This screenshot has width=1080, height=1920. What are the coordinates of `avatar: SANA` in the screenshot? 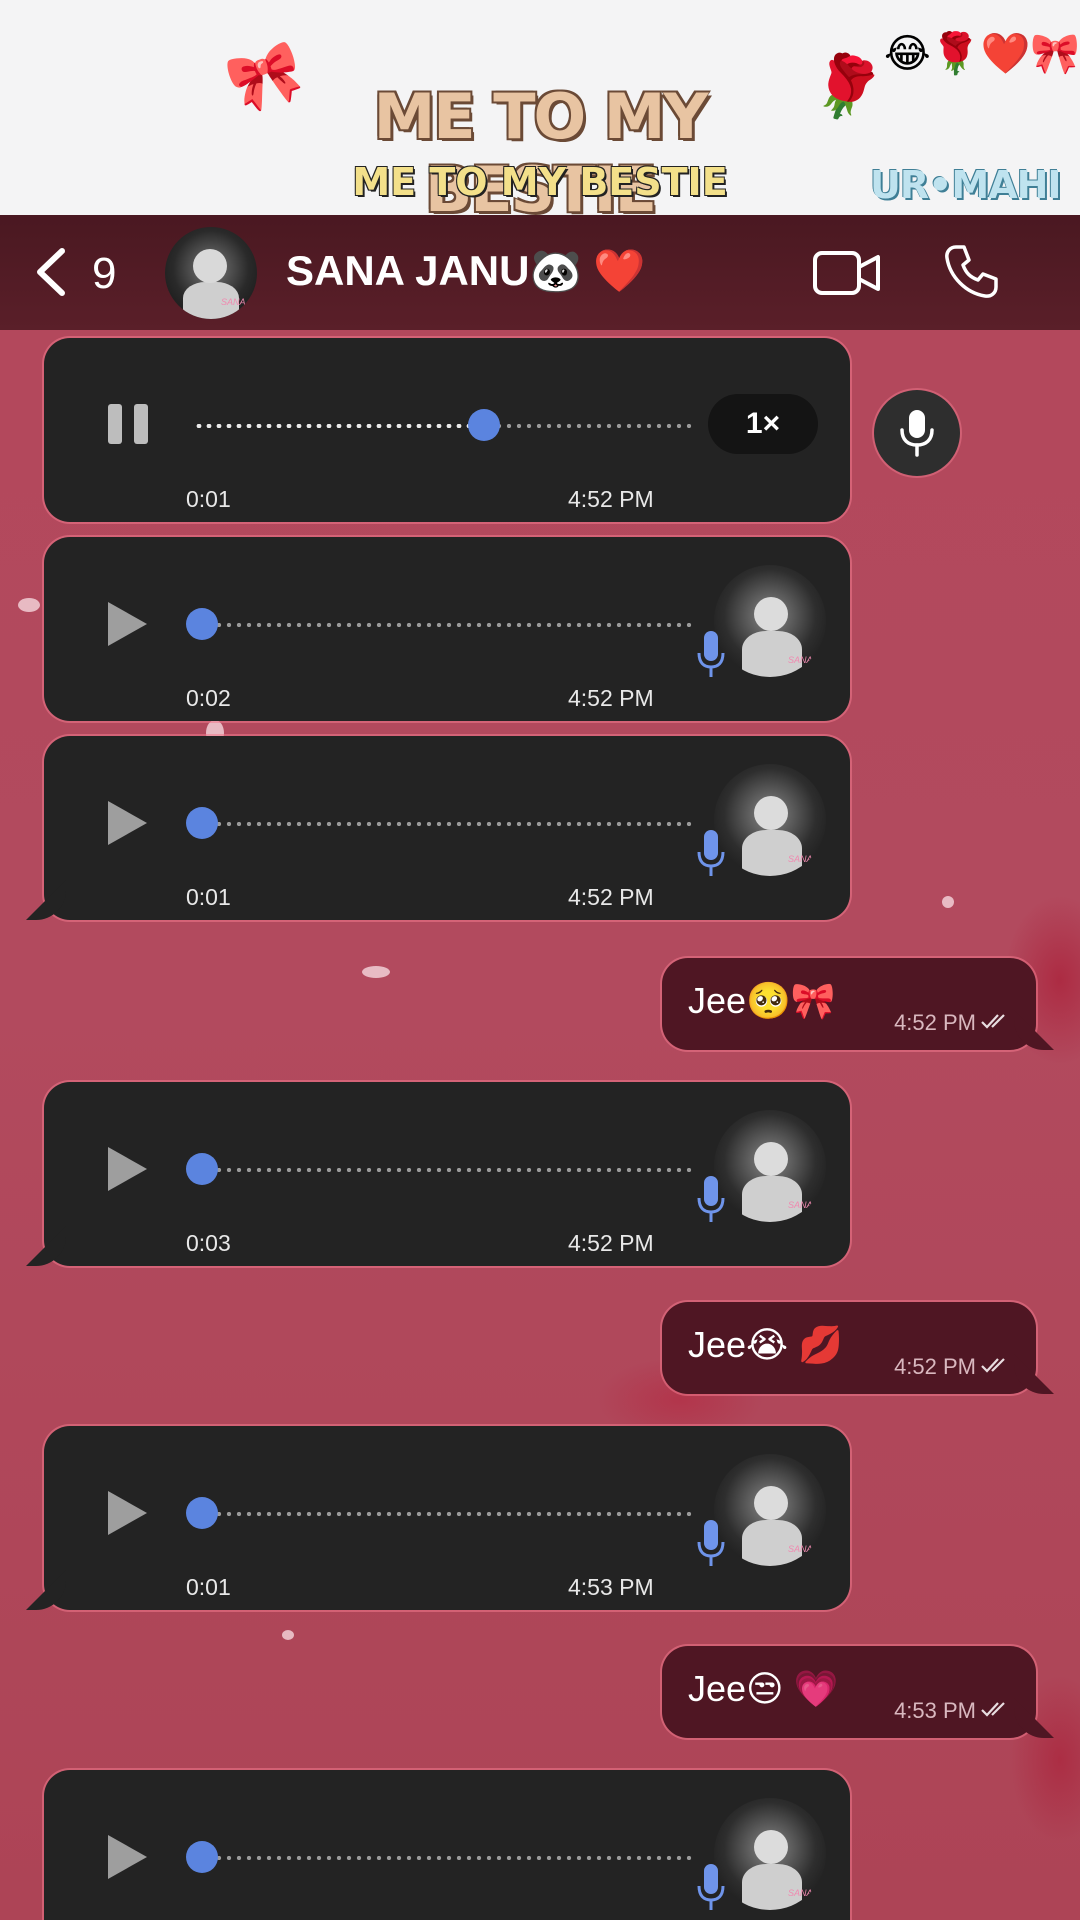 It's located at (211, 273).